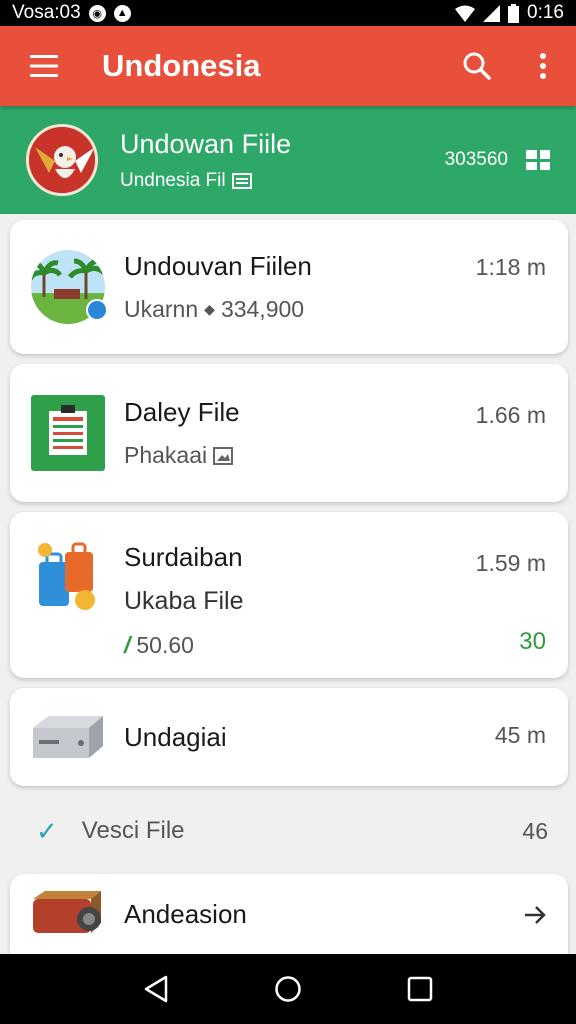 The image size is (576, 1024). I want to click on diamond-icon: ◆, so click(209, 309).